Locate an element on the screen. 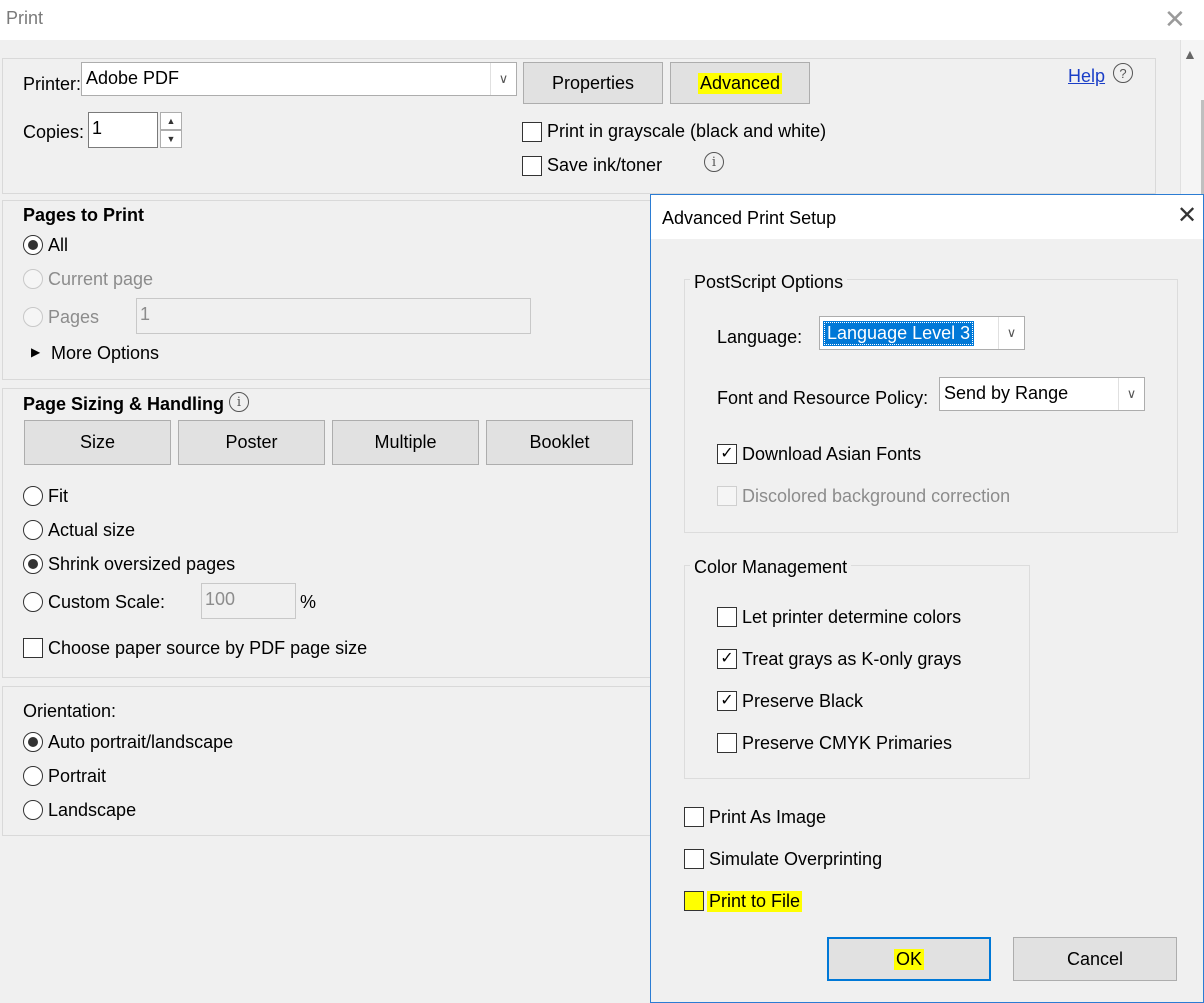 The width and height of the screenshot is (1204, 1003). grayscale-label: Print in grayscale (black and white) is located at coordinates (687, 131).